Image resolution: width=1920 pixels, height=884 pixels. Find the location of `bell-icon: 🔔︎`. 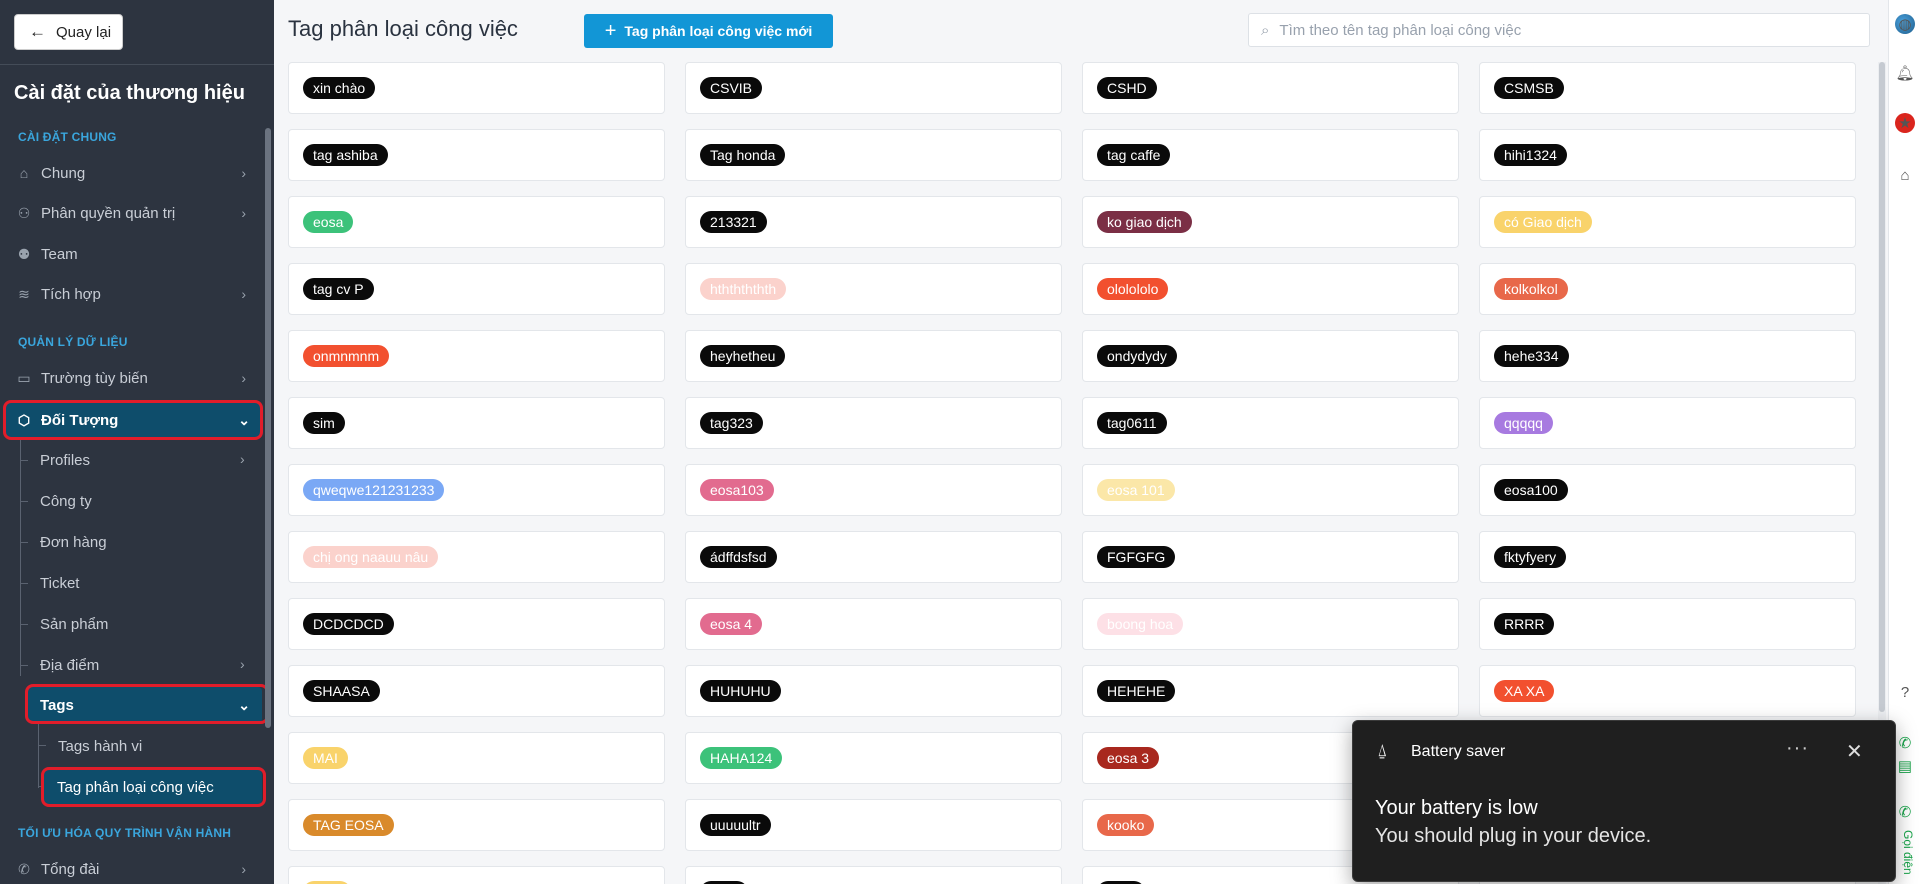

bell-icon: 🔔︎ is located at coordinates (1905, 73).